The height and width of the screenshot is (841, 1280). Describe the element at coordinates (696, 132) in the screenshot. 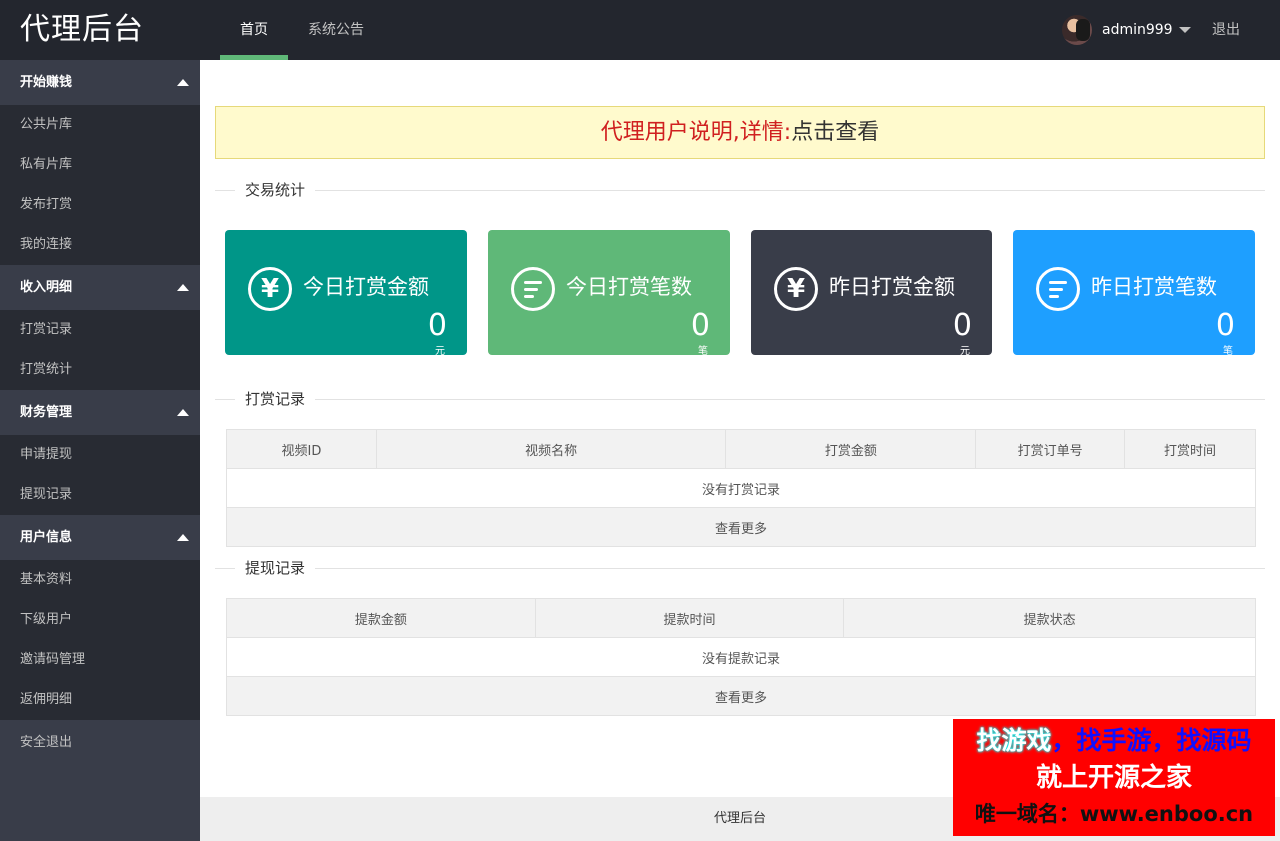

I see `notice-text: 代理用户说明,详情:` at that location.